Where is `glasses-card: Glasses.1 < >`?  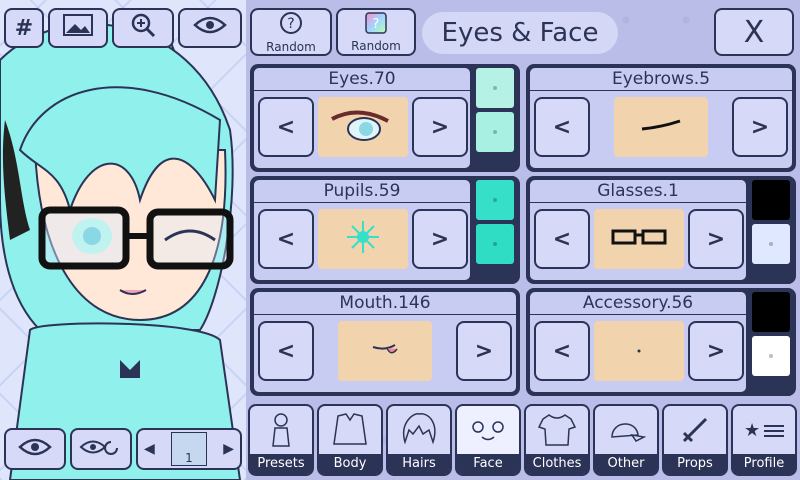 glasses-card: Glasses.1 < > is located at coordinates (661, 230).